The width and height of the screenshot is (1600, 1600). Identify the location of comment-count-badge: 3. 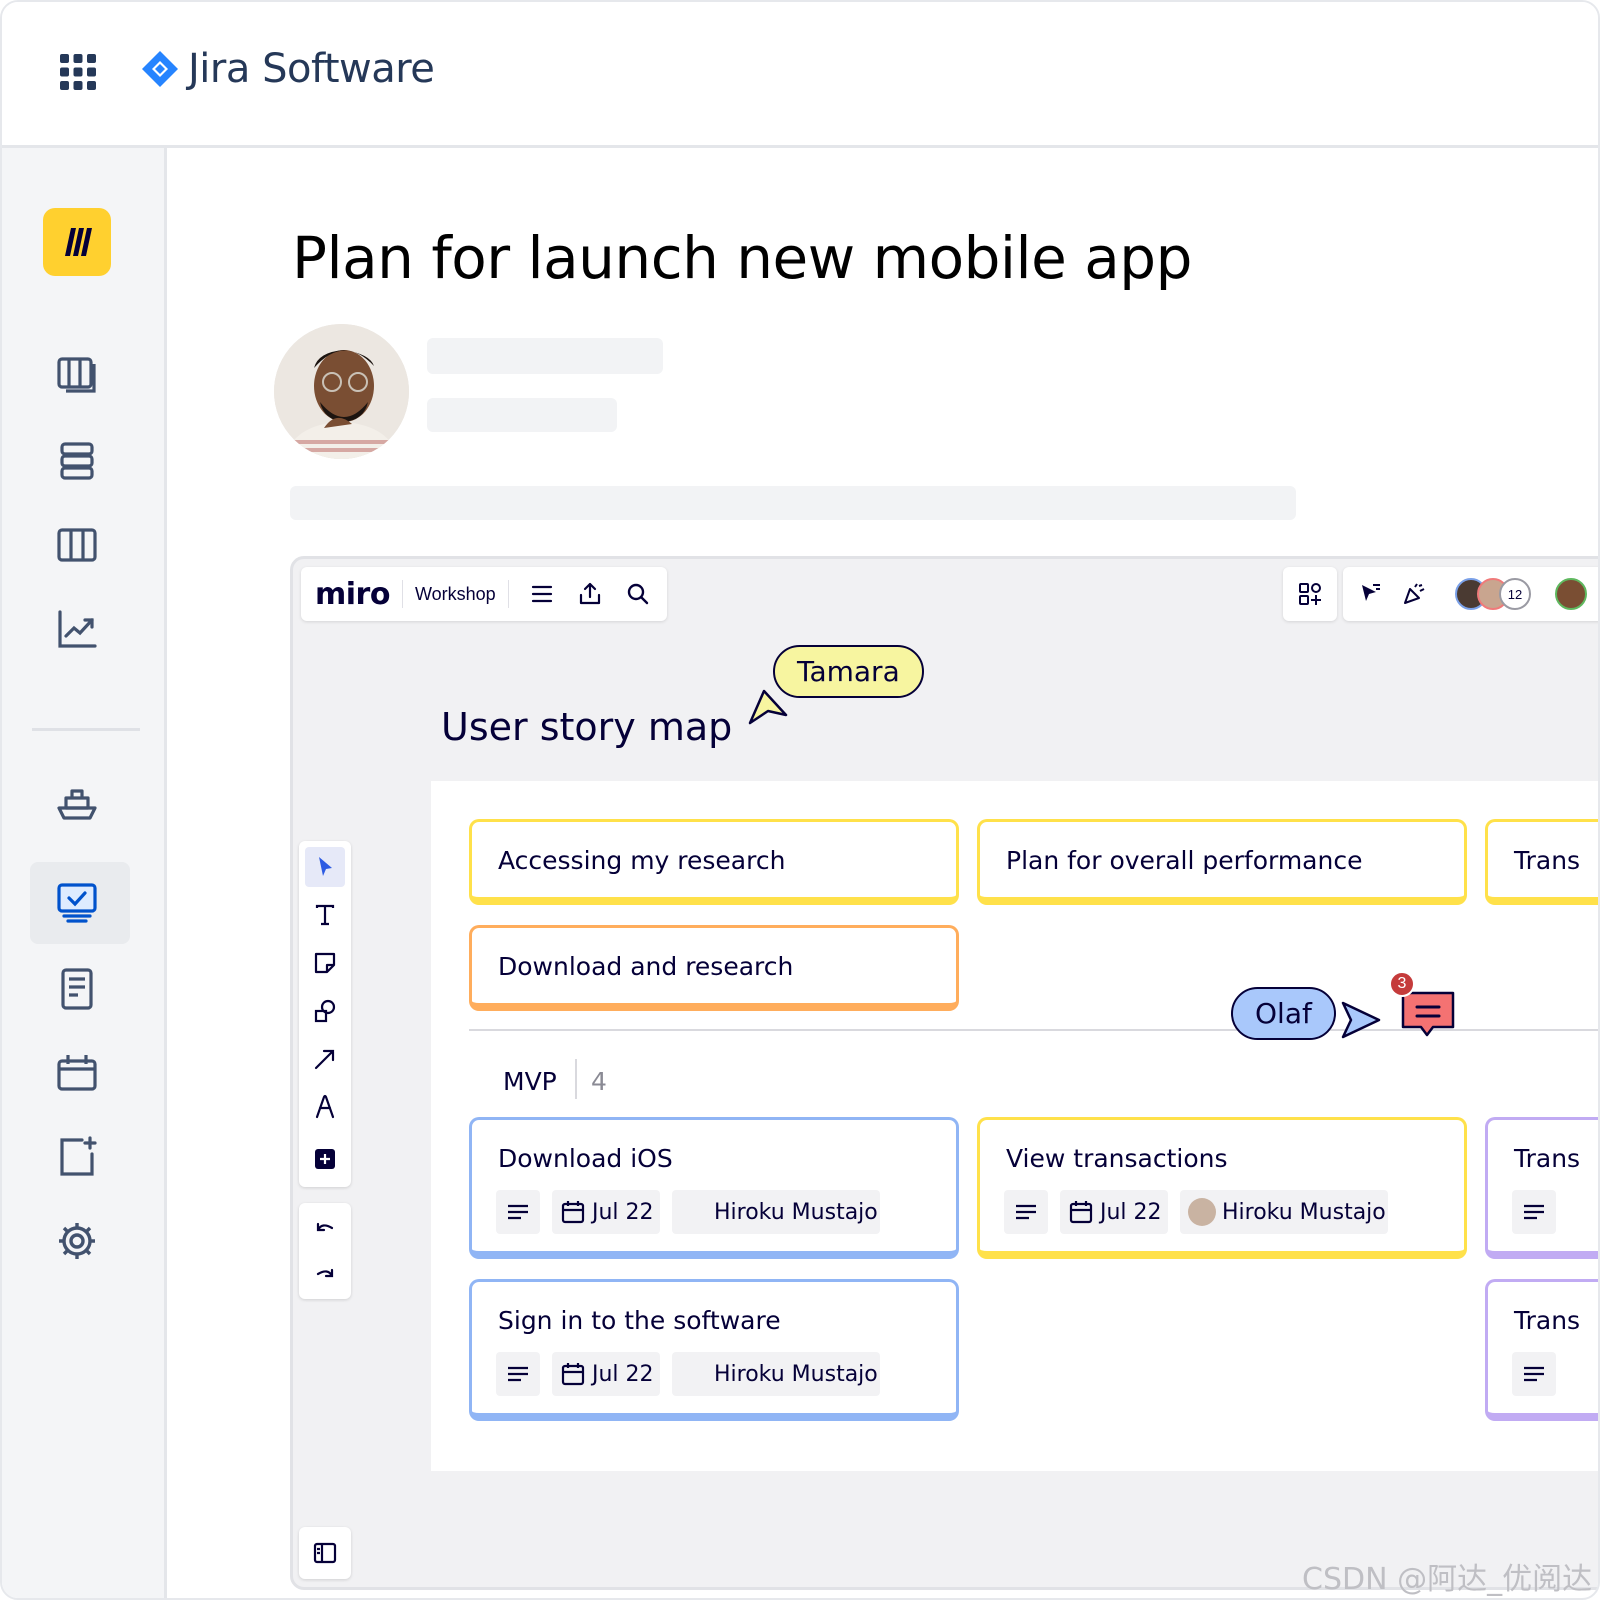
(1402, 984).